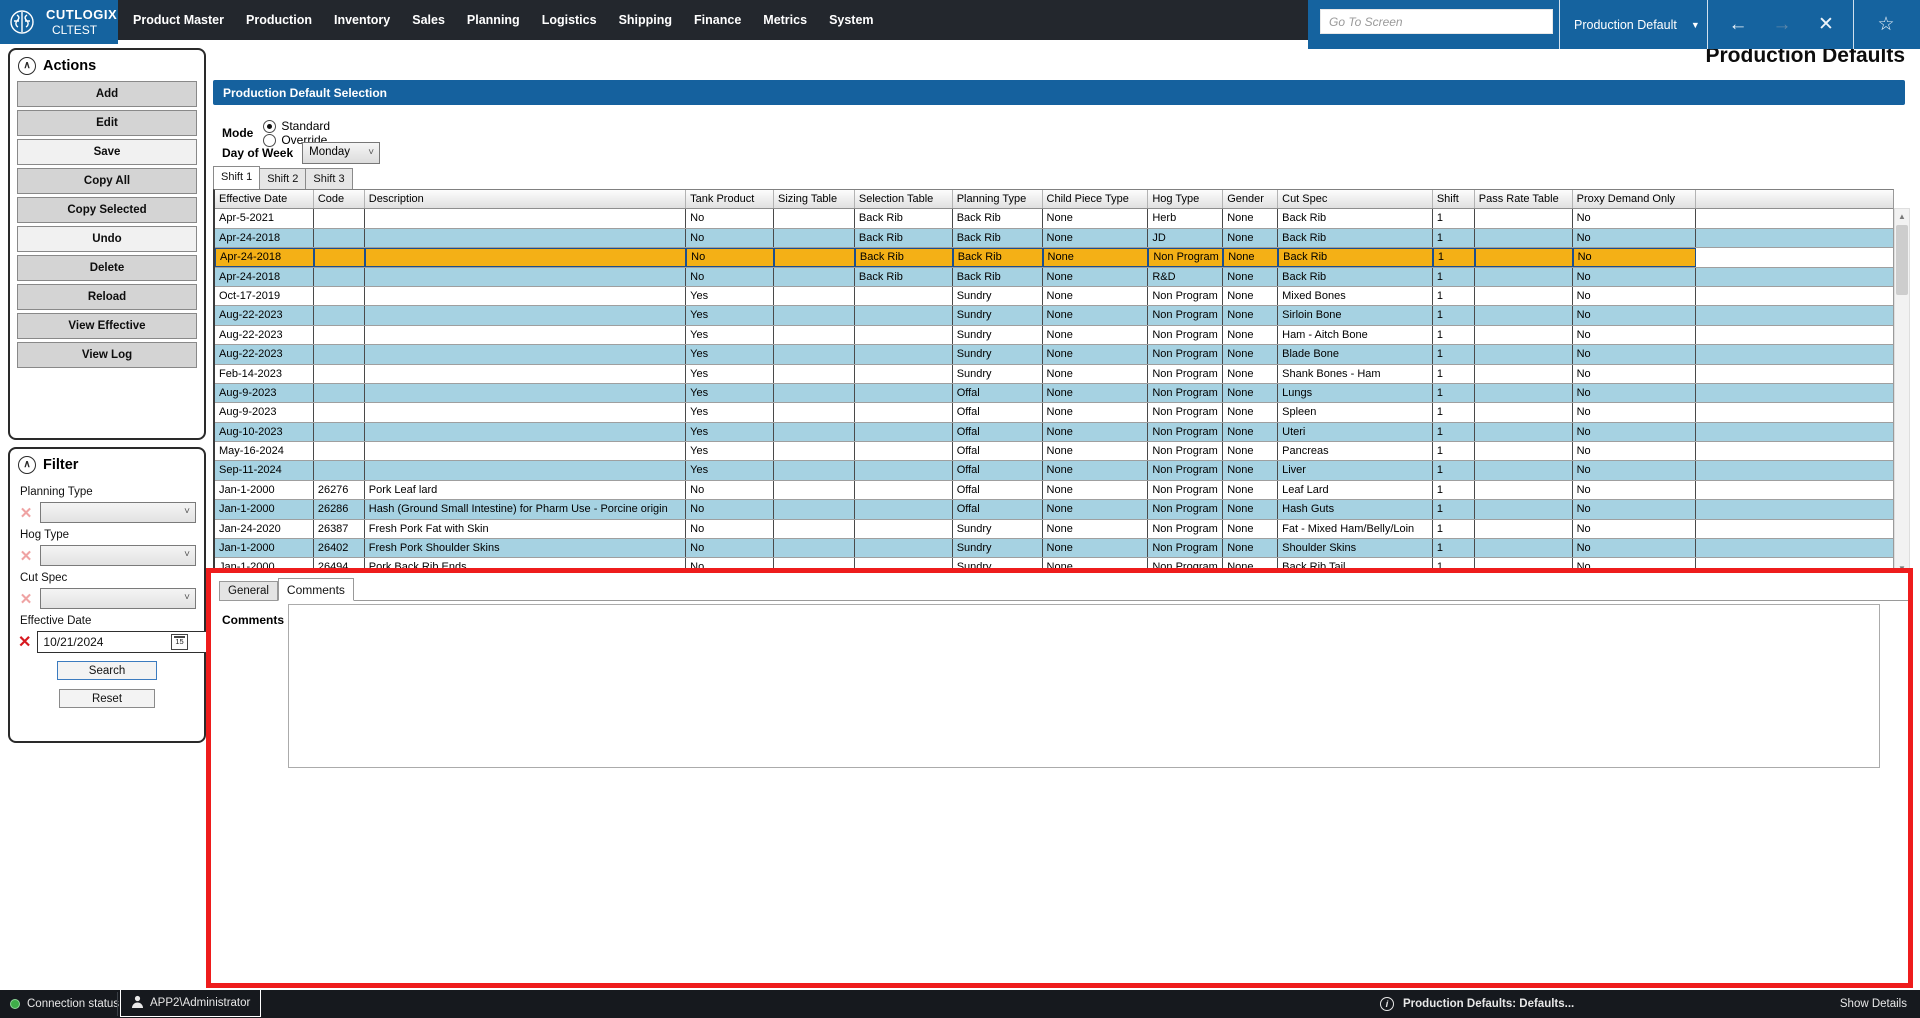 The image size is (1920, 1018). Describe the element at coordinates (1355, 315) in the screenshot. I see `cell-cut-spec: Sirloin Bone` at that location.